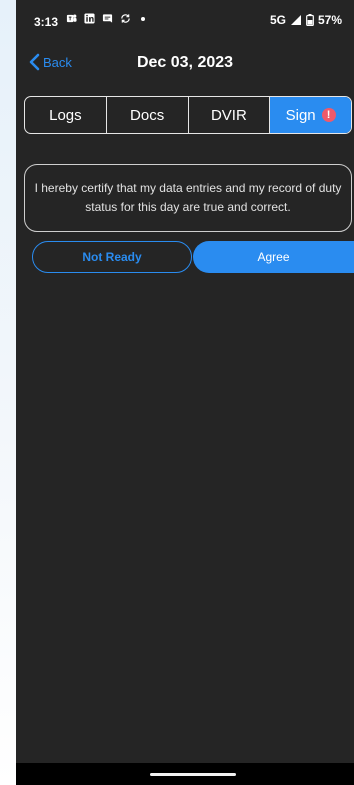  Describe the element at coordinates (71, 18) in the screenshot. I see `teams-icon` at that location.